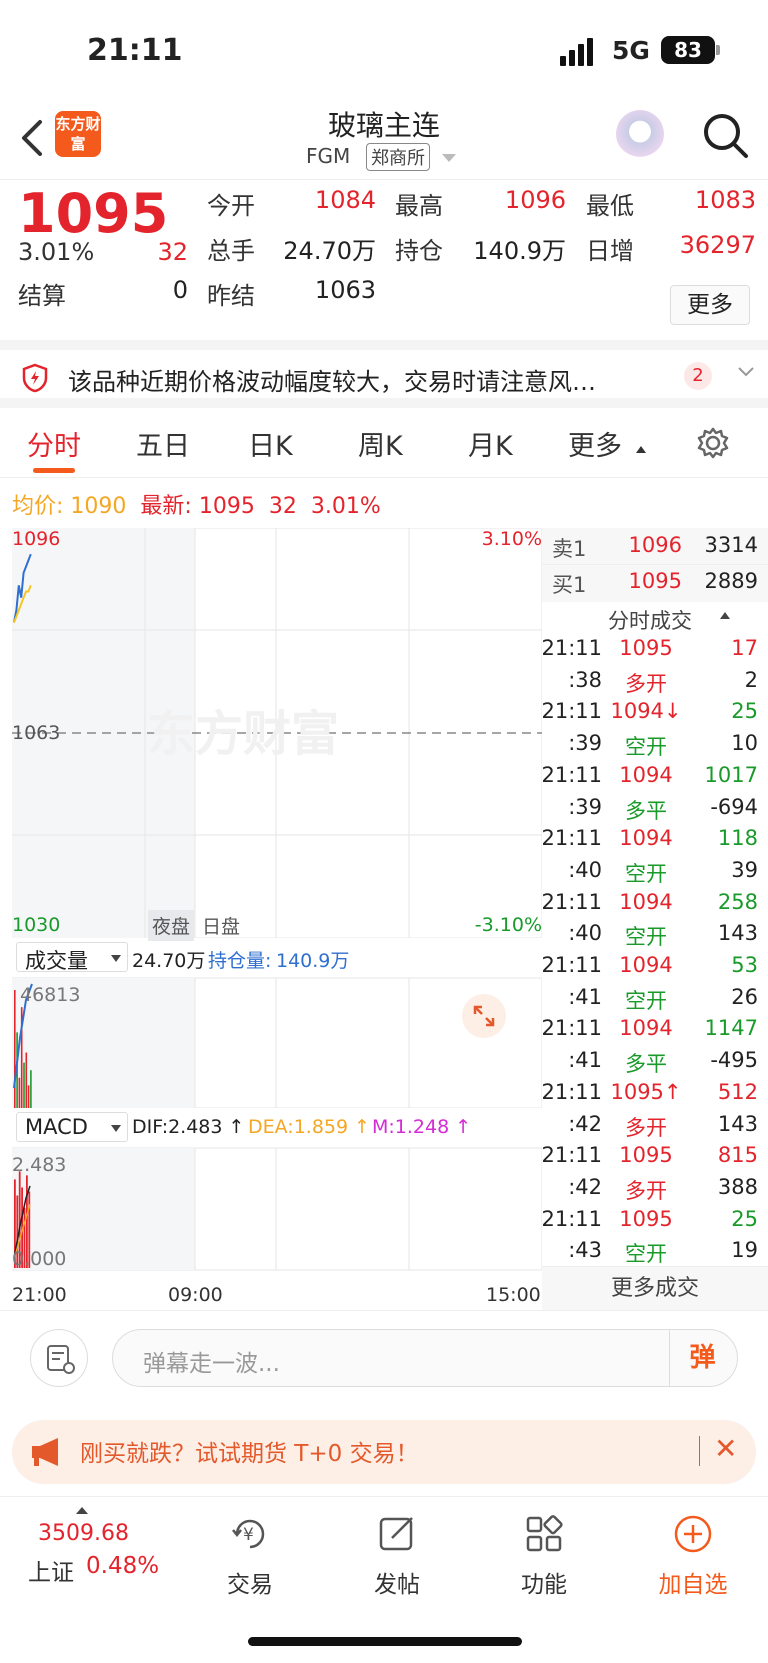 Image resolution: width=768 pixels, height=1663 pixels. What do you see at coordinates (98, 506) in the screenshot?
I see `avg-value: 1090` at bounding box center [98, 506].